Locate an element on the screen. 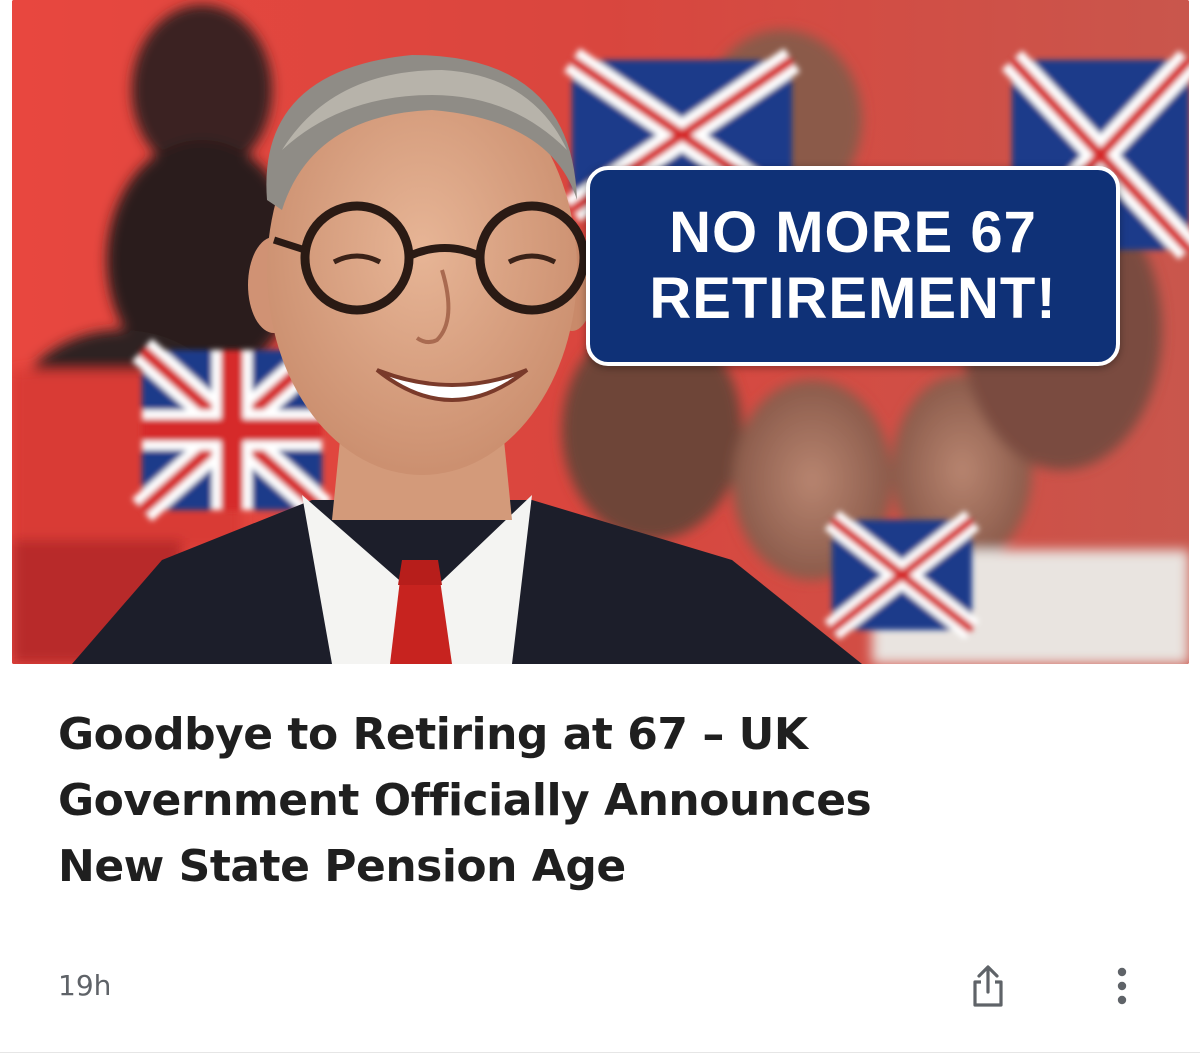 This screenshot has width=1200, height=1063. overlay-text-line-2: RETIREMENT! is located at coordinates (853, 298).